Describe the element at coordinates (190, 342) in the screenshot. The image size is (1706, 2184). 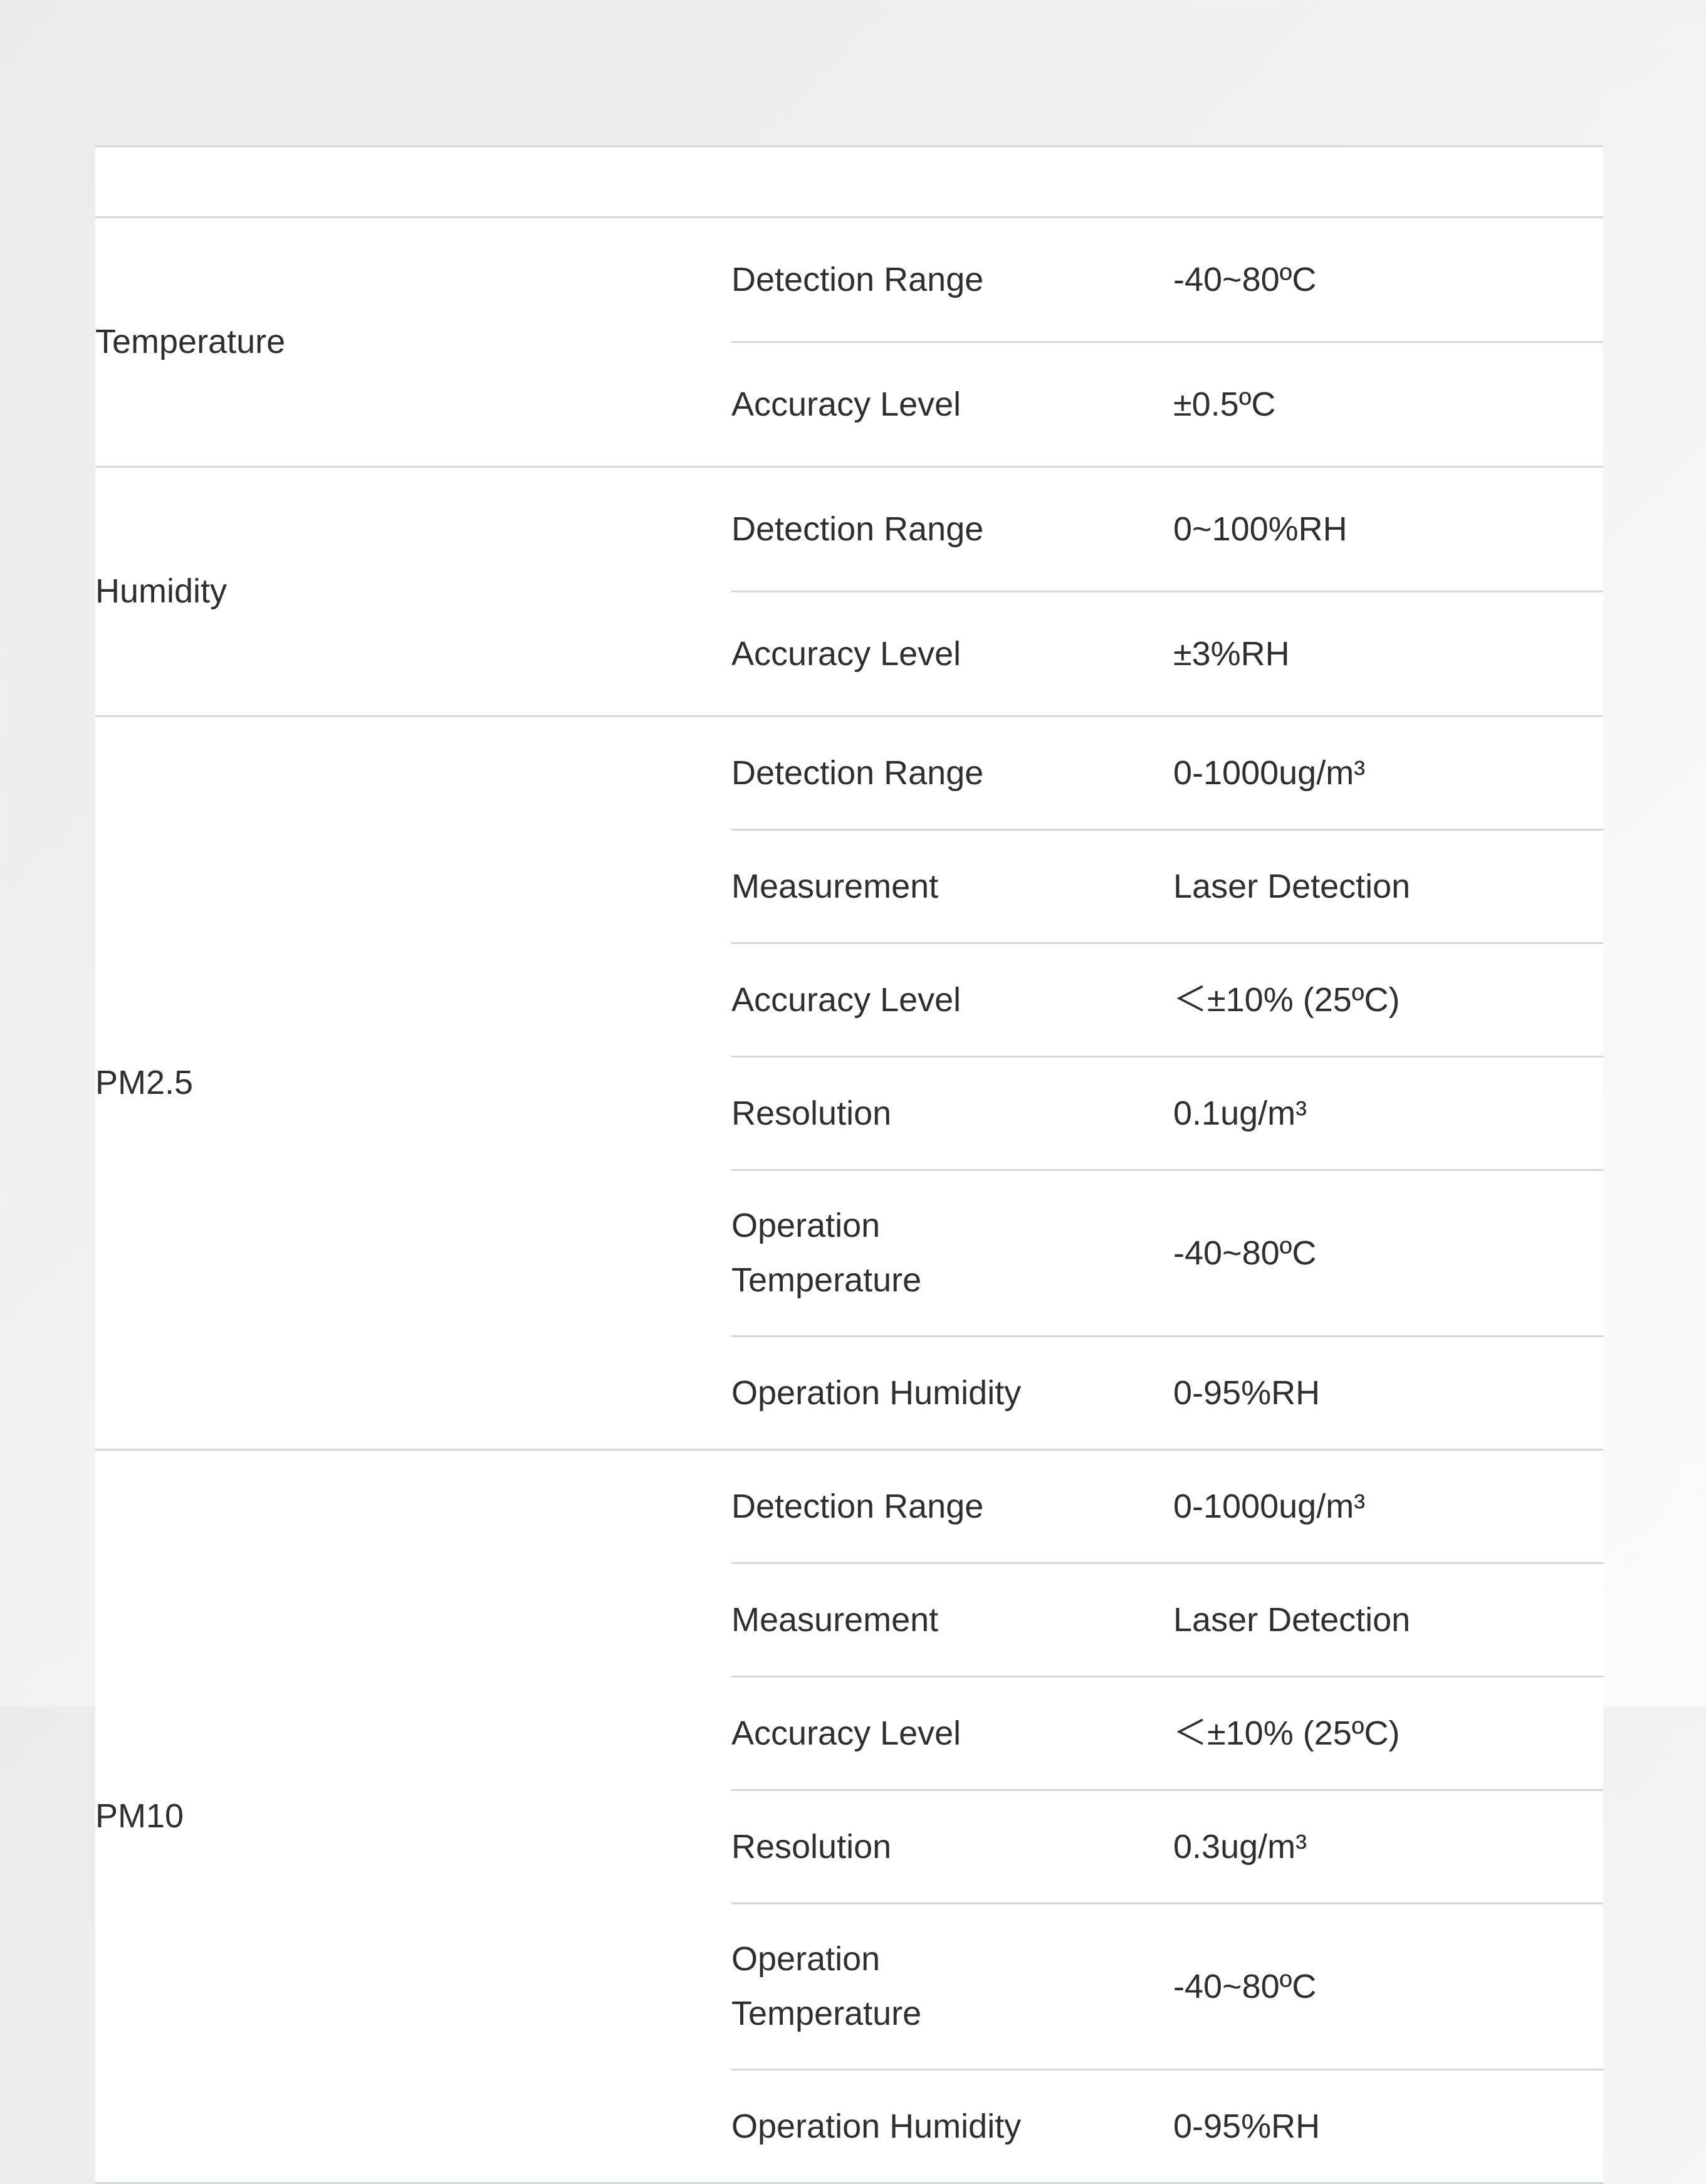
I see `group-label-text: Temperature` at that location.